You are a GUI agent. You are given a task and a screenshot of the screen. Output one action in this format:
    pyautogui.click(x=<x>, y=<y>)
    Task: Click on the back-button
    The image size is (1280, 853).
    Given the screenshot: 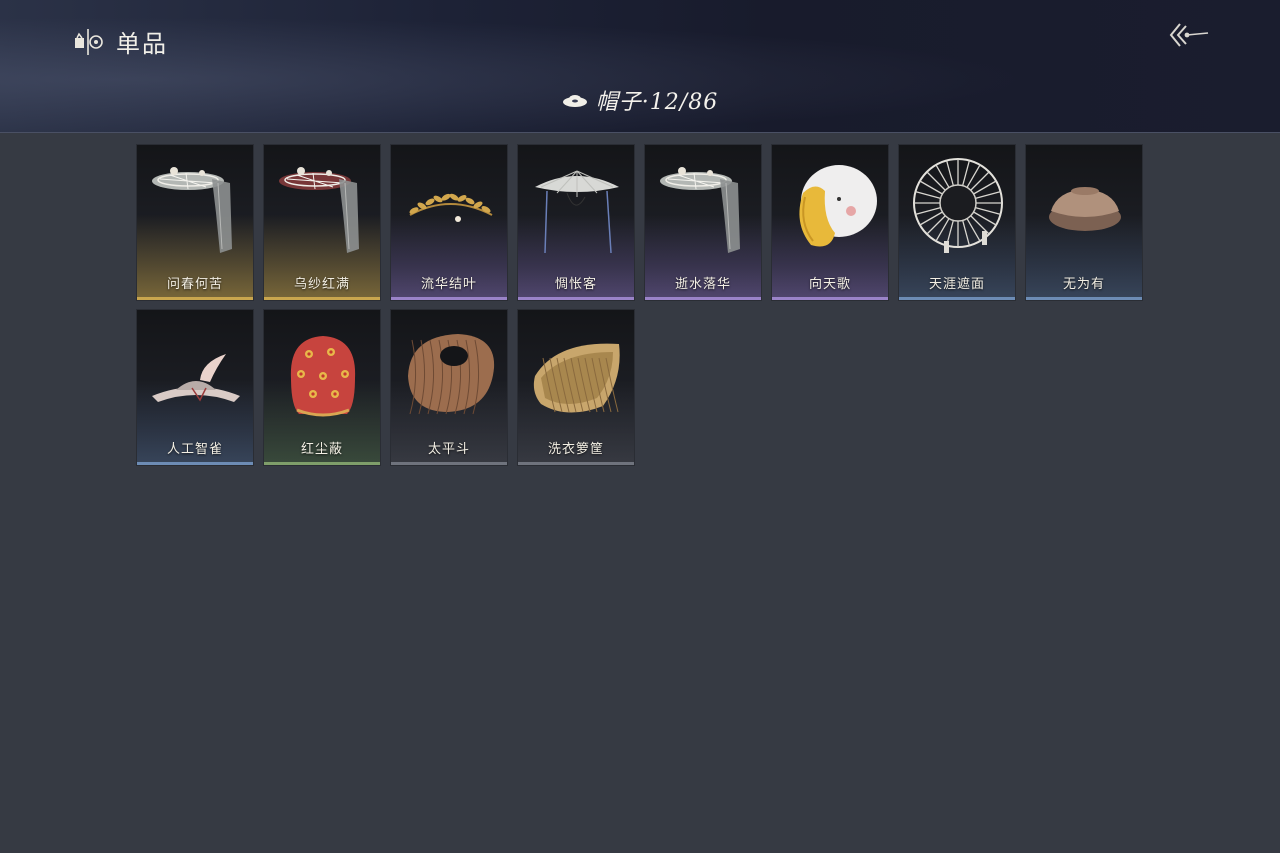 What is the action you would take?
    pyautogui.click(x=1188, y=35)
    